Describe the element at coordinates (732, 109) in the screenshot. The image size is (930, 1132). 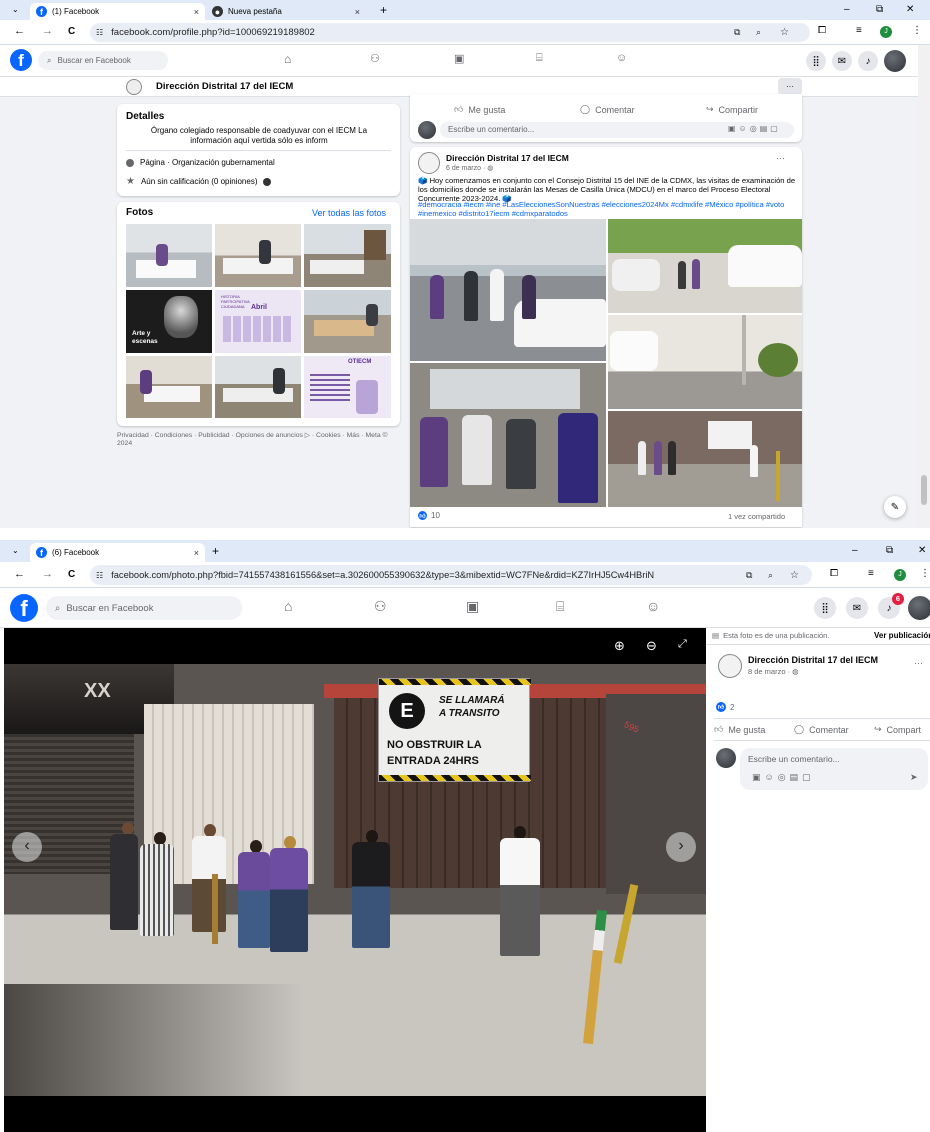
I see `share-button: ↪ Compartir` at that location.